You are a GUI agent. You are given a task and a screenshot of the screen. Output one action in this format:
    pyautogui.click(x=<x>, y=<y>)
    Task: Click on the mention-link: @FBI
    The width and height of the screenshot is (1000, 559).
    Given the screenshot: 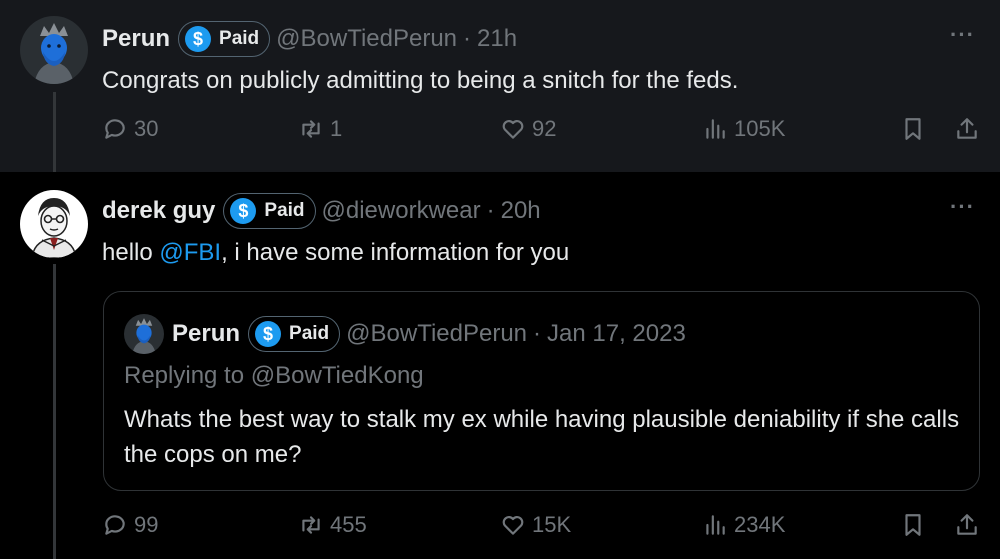 What is the action you would take?
    pyautogui.click(x=190, y=252)
    